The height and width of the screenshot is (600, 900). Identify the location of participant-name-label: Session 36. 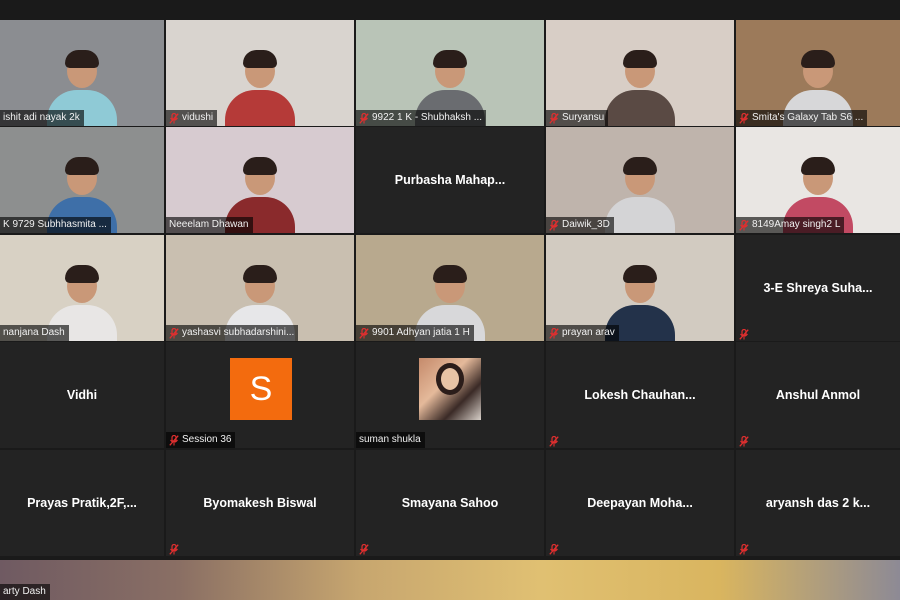
(201, 440).